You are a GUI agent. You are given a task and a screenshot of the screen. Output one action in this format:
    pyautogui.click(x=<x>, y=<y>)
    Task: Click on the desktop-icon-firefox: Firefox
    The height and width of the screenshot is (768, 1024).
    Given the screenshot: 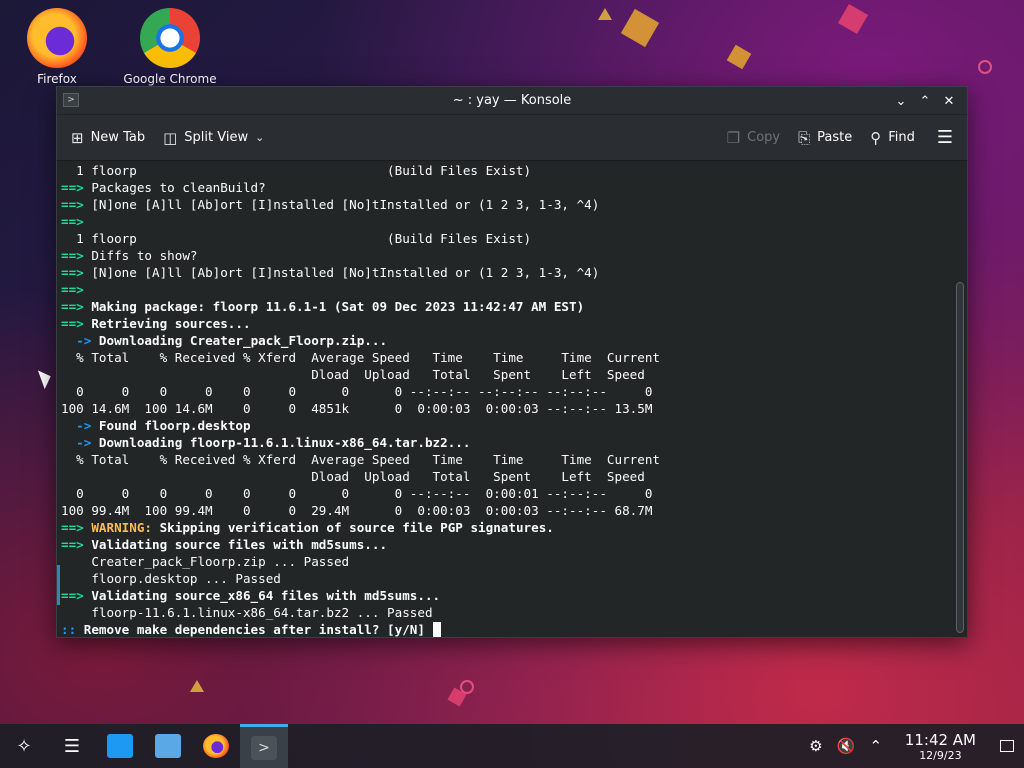 What is the action you would take?
    pyautogui.click(x=57, y=47)
    